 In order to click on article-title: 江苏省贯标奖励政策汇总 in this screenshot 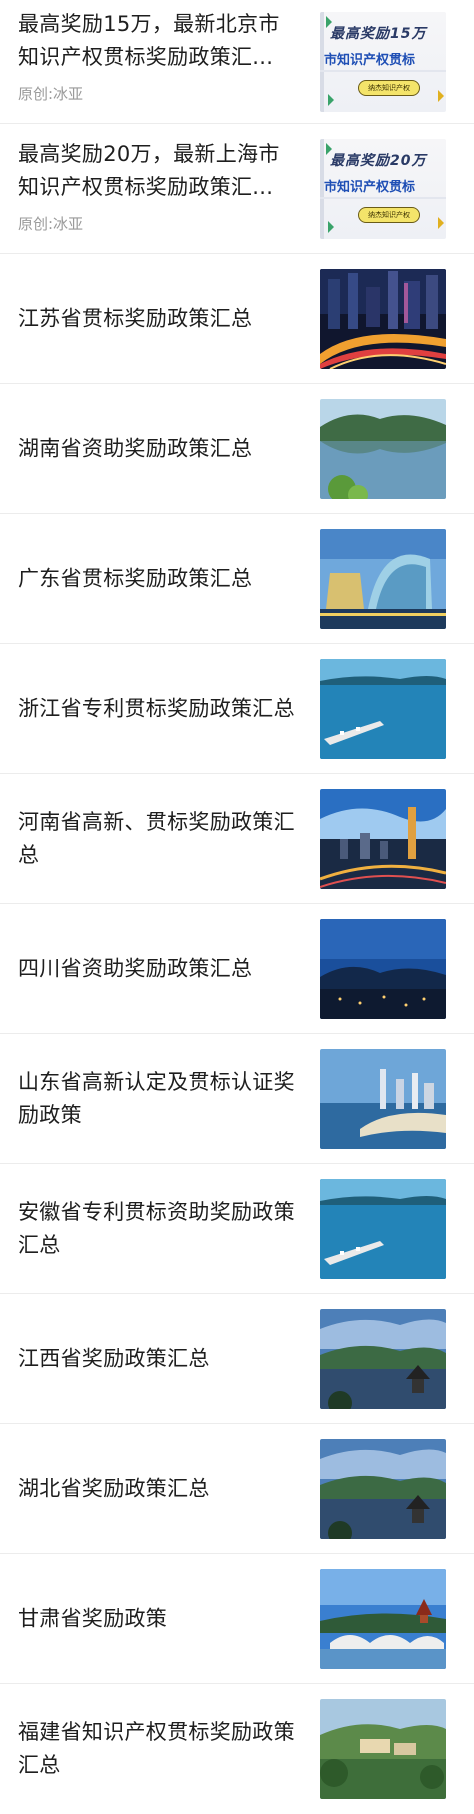, I will do `click(135, 318)`.